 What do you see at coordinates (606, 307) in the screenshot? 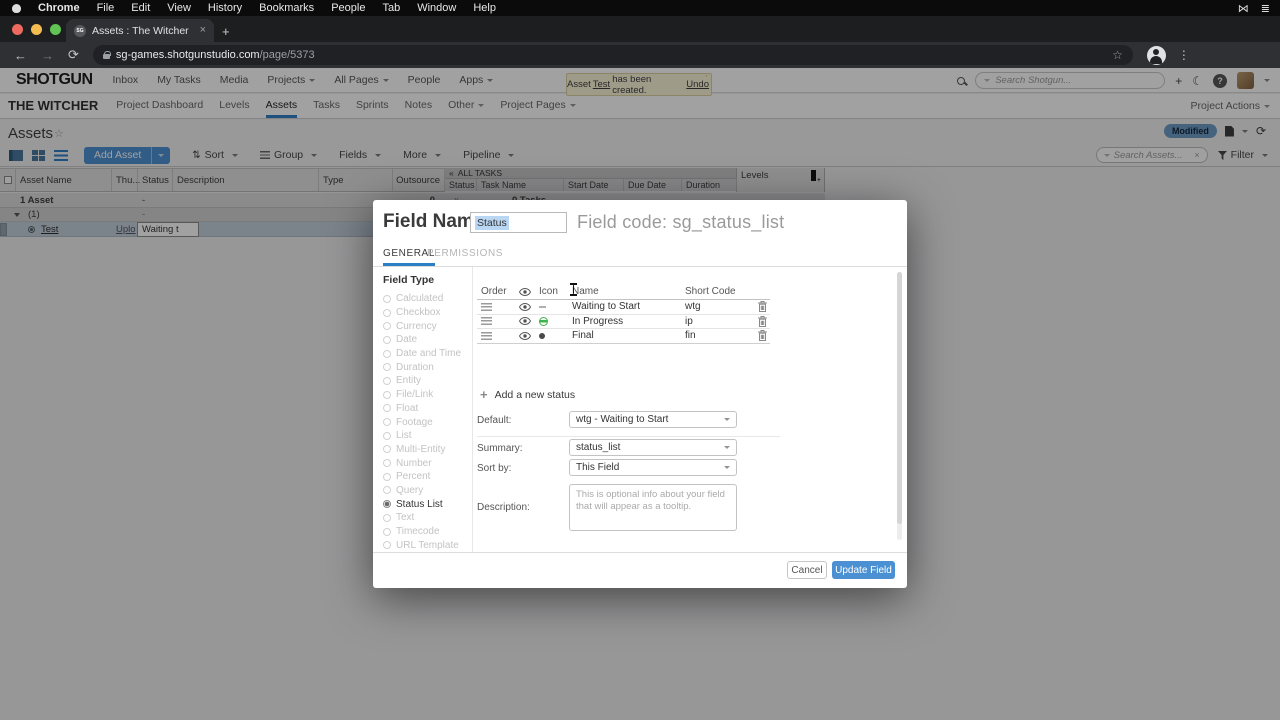
I see `status-name: Waiting to Start` at bounding box center [606, 307].